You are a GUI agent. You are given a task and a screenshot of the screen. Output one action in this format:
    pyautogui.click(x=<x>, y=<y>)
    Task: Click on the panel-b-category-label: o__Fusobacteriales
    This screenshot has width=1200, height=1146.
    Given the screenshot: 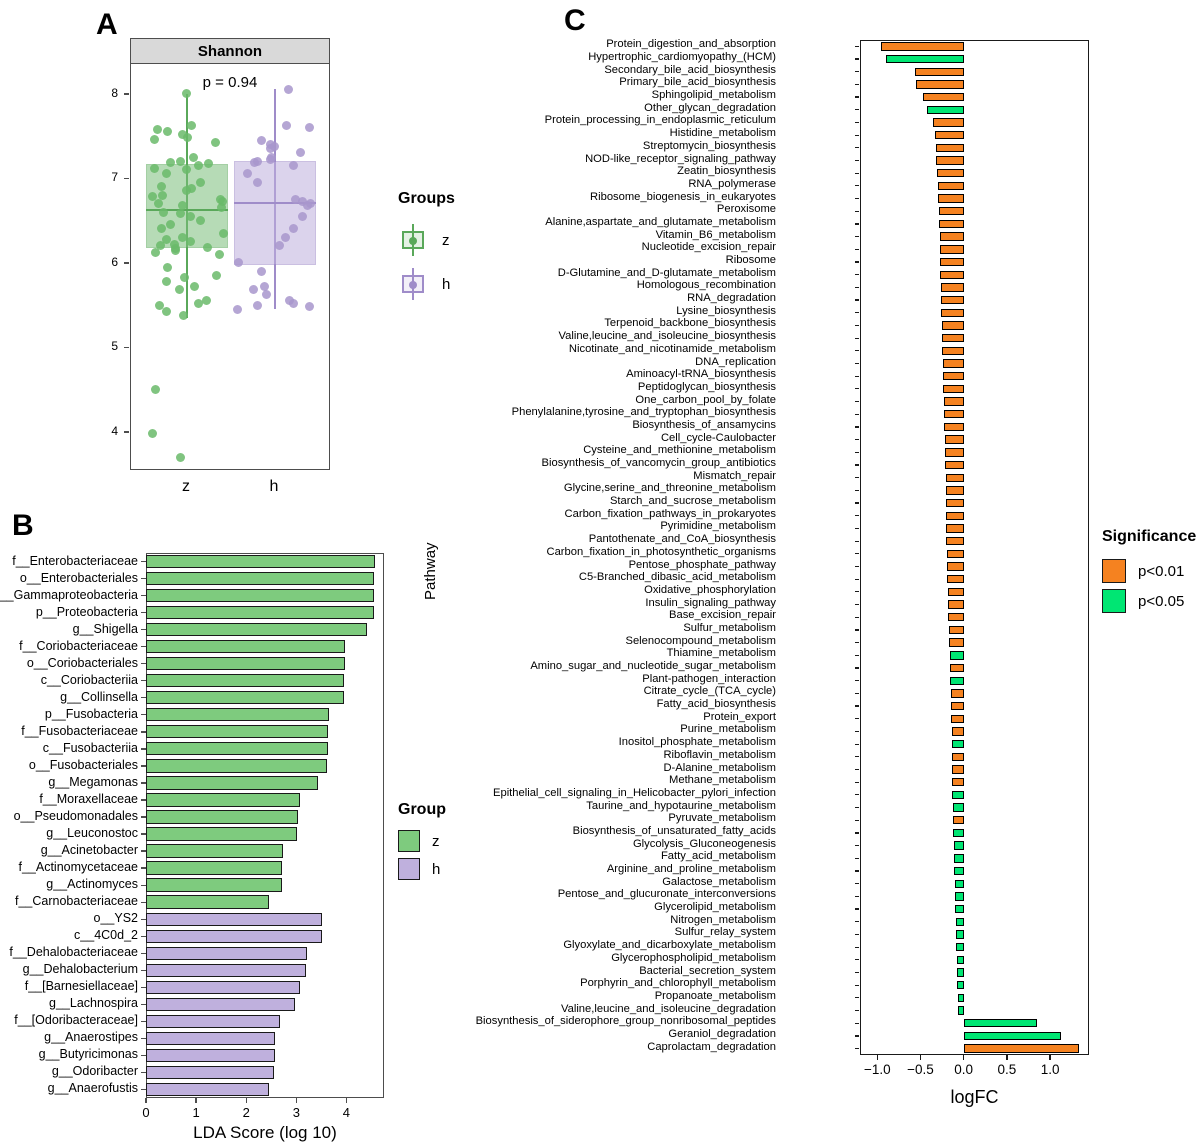 What is the action you would take?
    pyautogui.click(x=83, y=764)
    